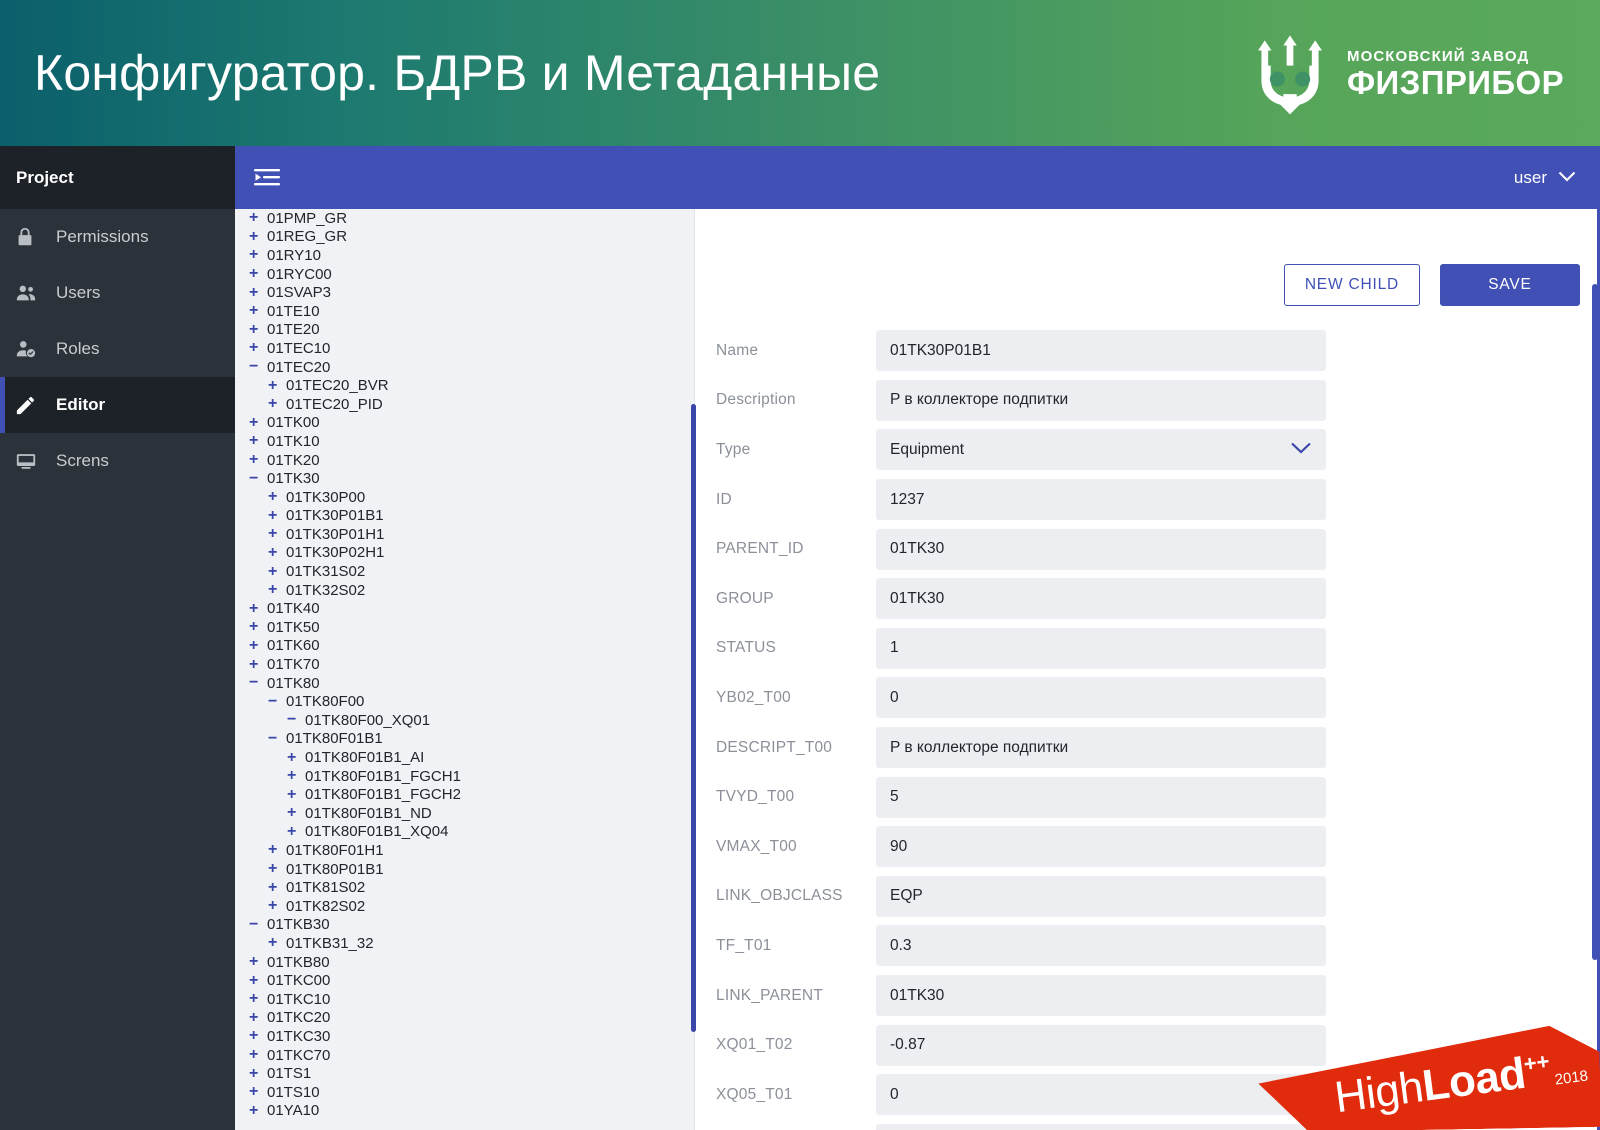 Image resolution: width=1600 pixels, height=1130 pixels. Describe the element at coordinates (464, 1111) in the screenshot. I see `tree-node: +01YA10` at that location.